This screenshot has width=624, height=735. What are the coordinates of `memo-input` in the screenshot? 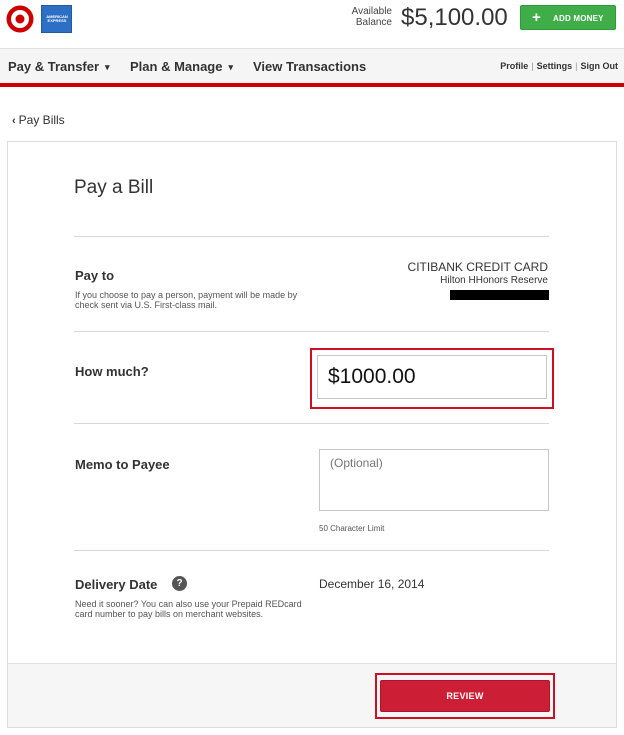 It's located at (434, 480).